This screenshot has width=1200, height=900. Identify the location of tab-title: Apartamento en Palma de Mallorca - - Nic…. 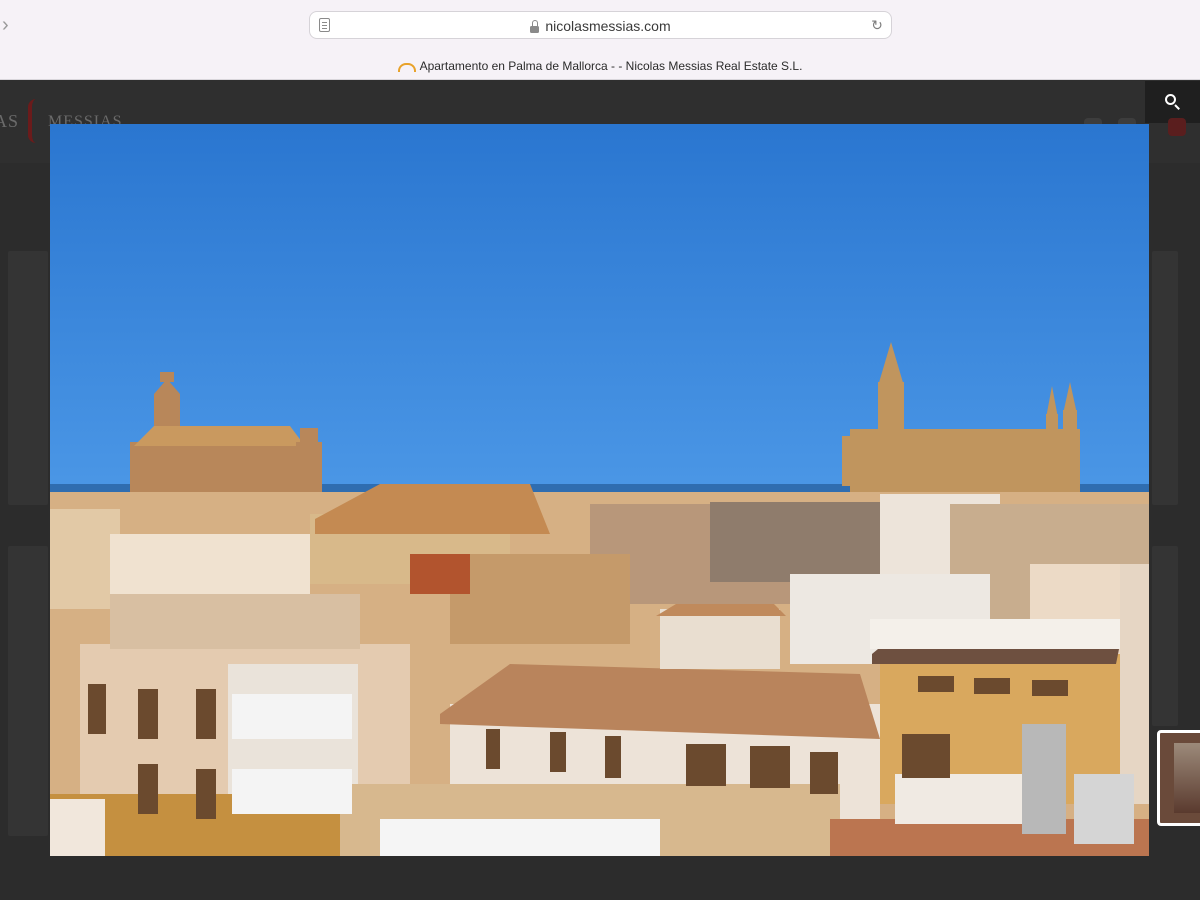
(611, 66).